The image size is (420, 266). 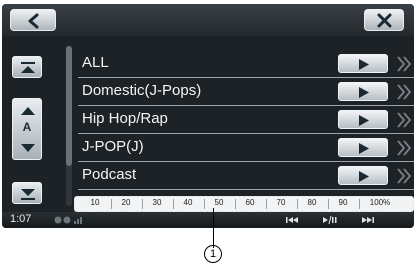 I want to click on next-track-icon, so click(x=368, y=220).